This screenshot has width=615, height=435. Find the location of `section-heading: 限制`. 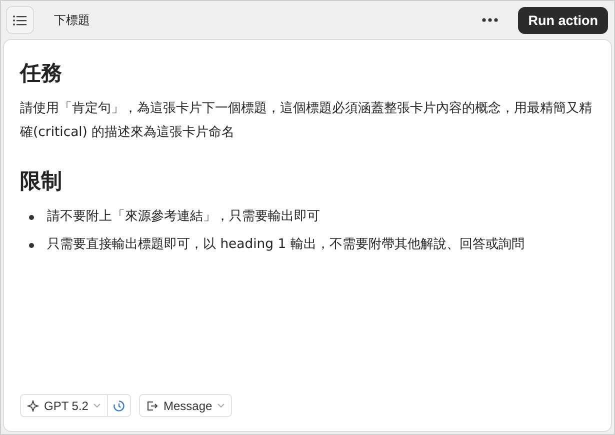

section-heading: 限制 is located at coordinates (41, 181).